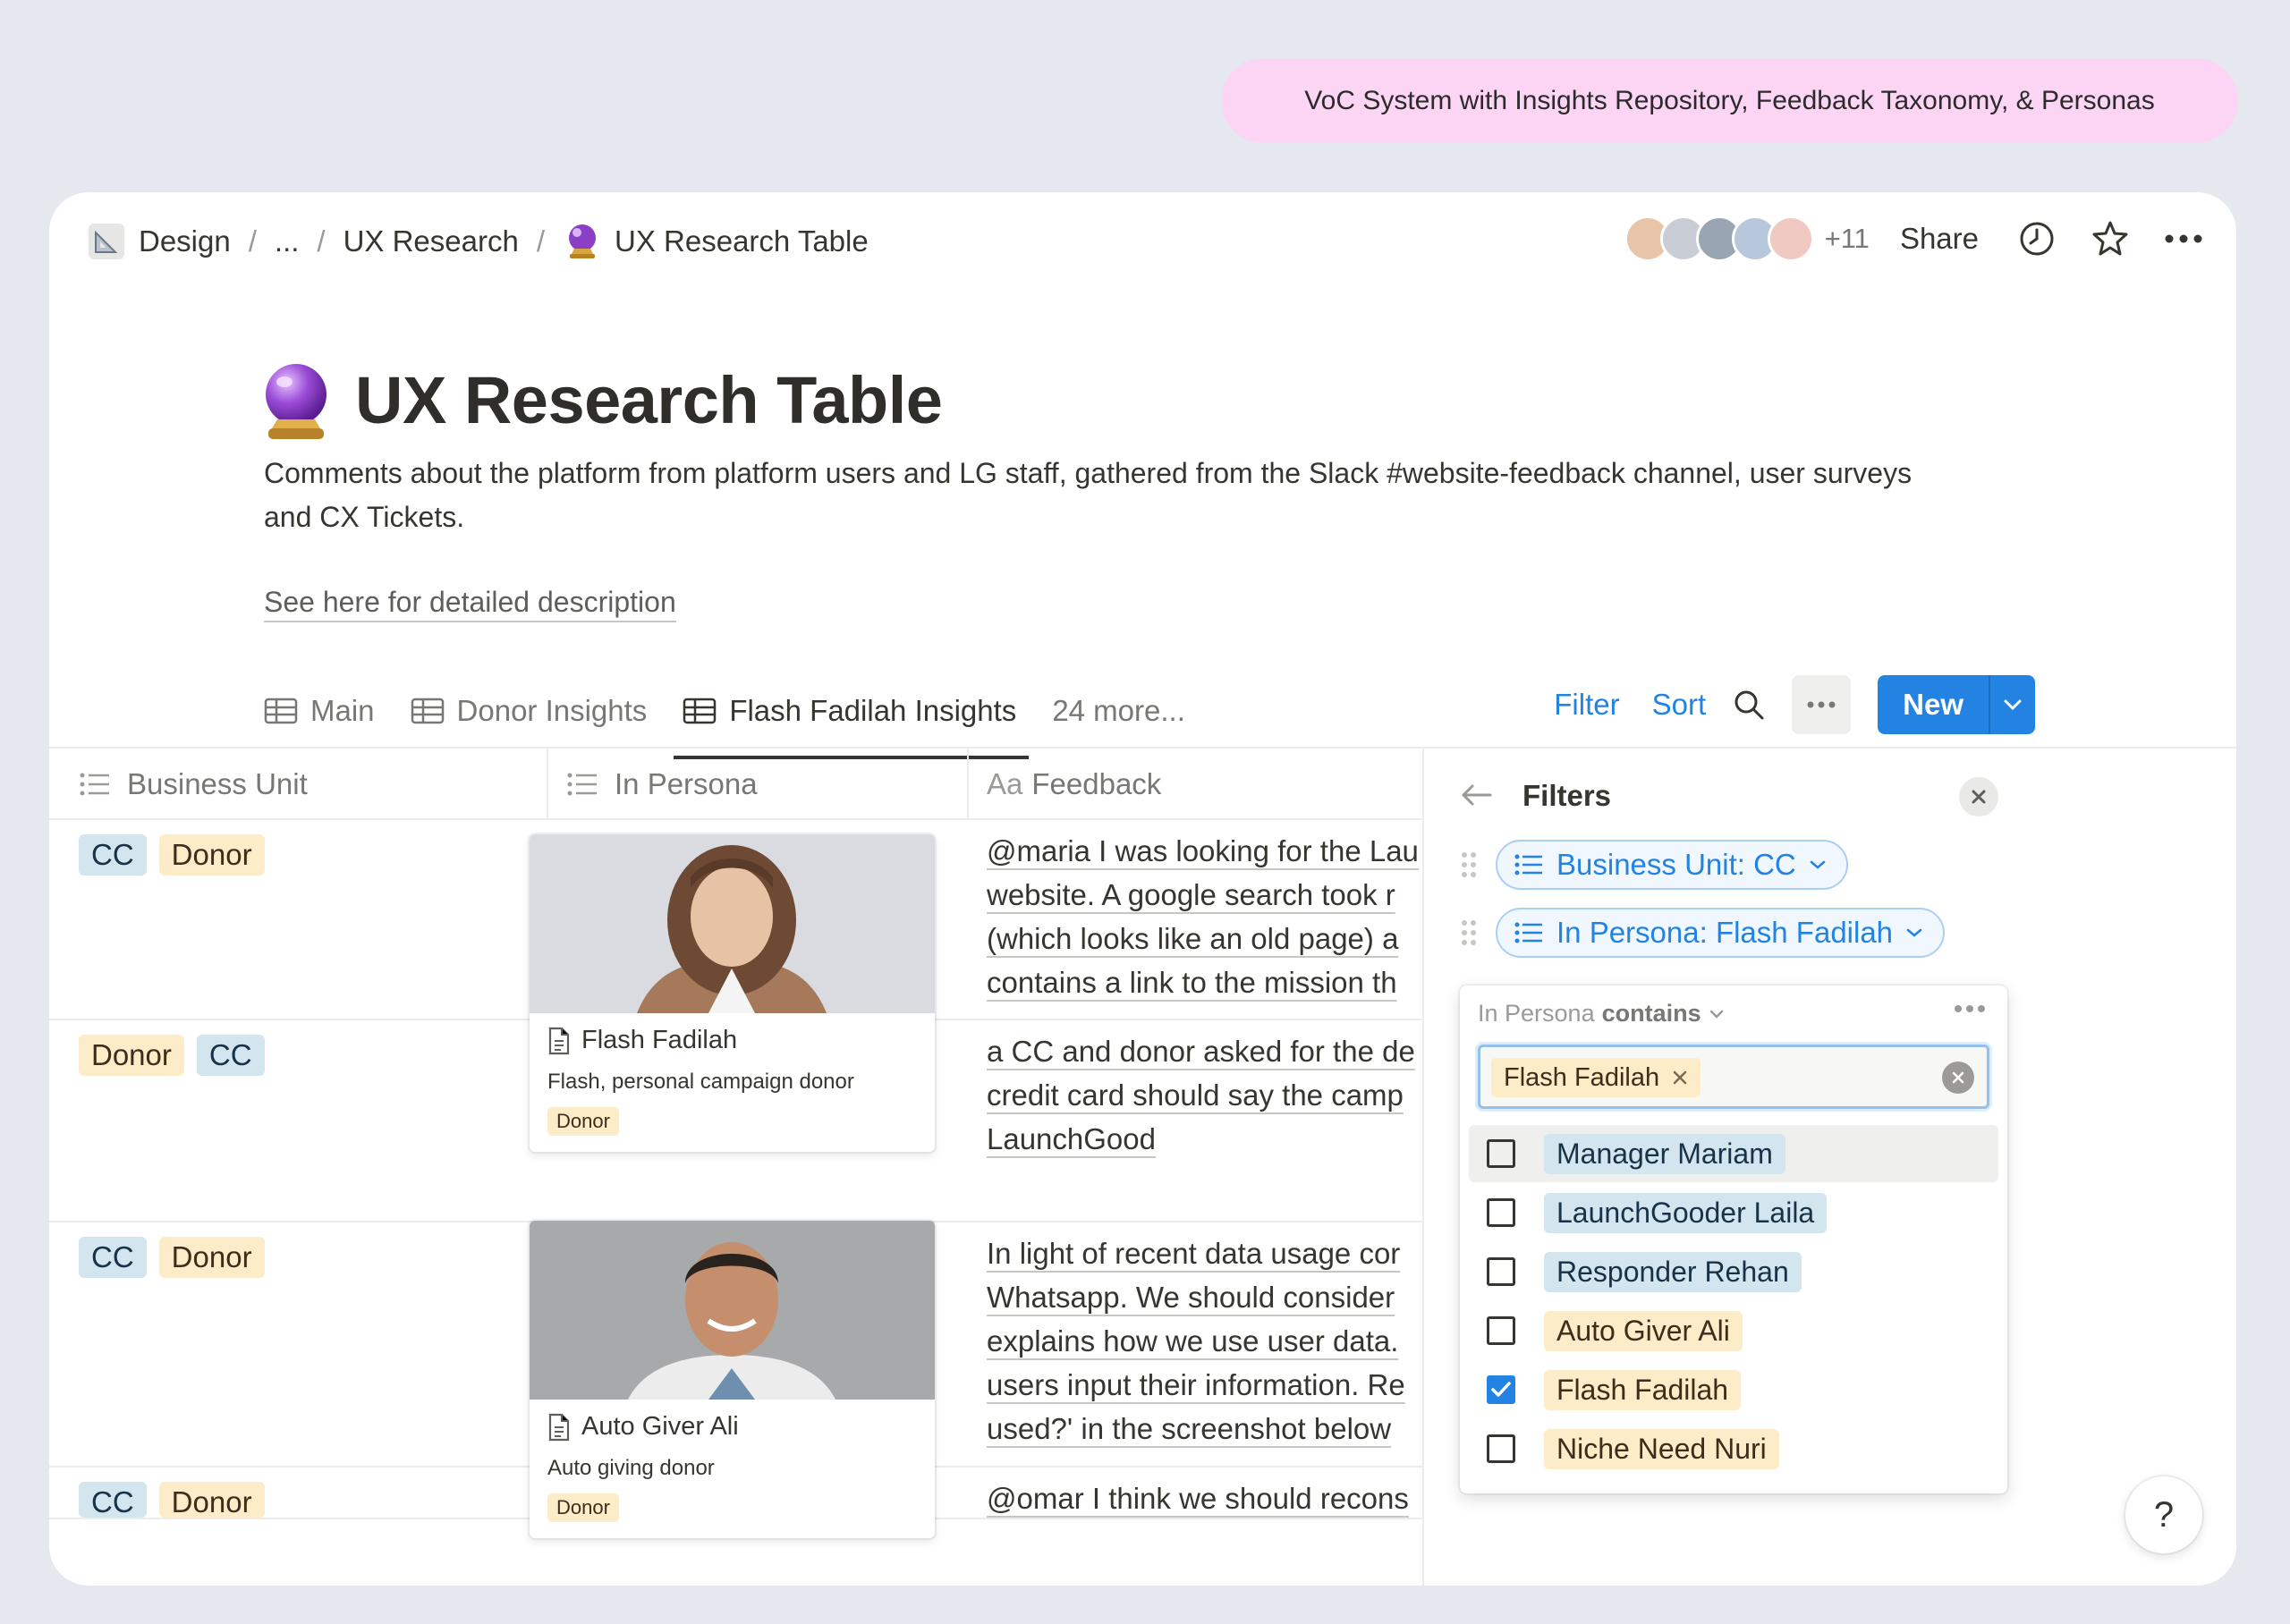  Describe the element at coordinates (1933, 704) in the screenshot. I see `new-button: New` at that location.